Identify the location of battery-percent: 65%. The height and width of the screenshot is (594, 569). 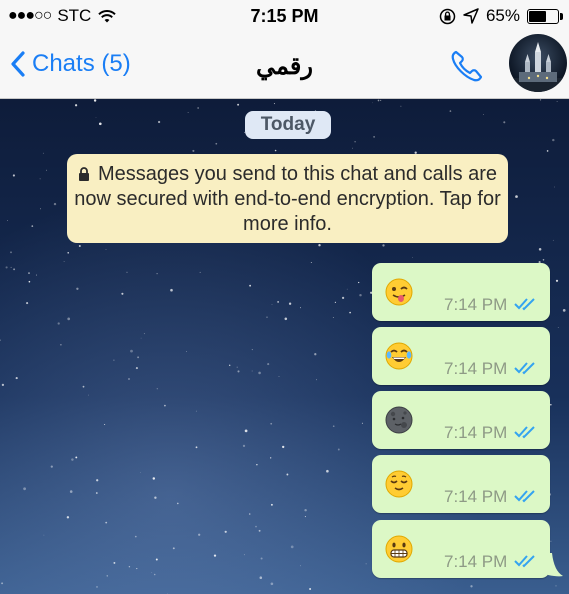
(502, 15).